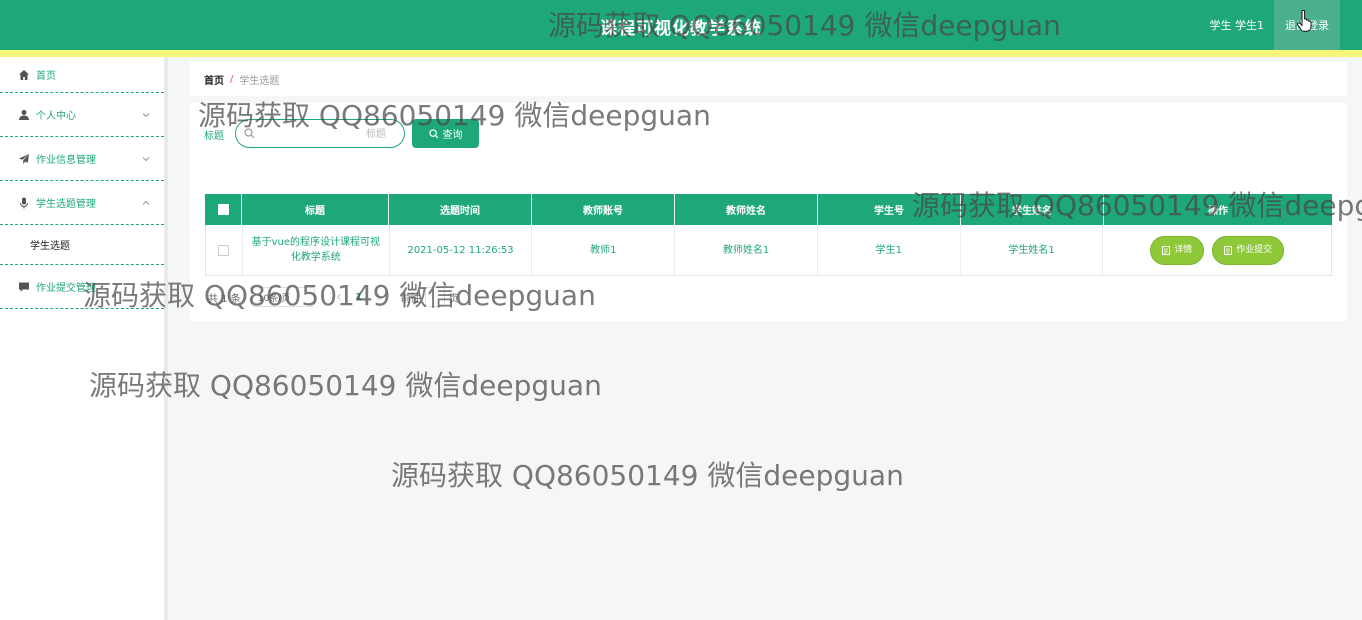 This screenshot has width=1362, height=620. I want to click on sidebar-item-label: 首页, so click(46, 76).